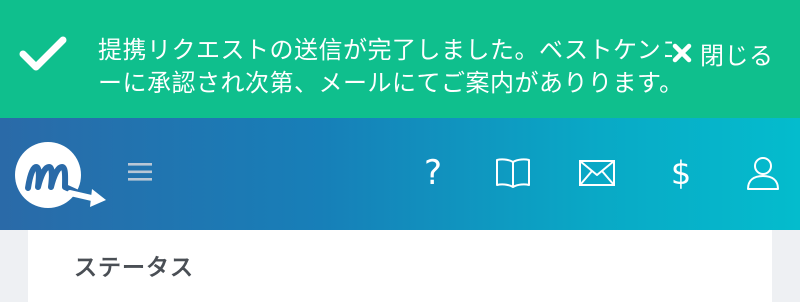 Image resolution: width=800 pixels, height=302 pixels. I want to click on mail-button, so click(597, 173).